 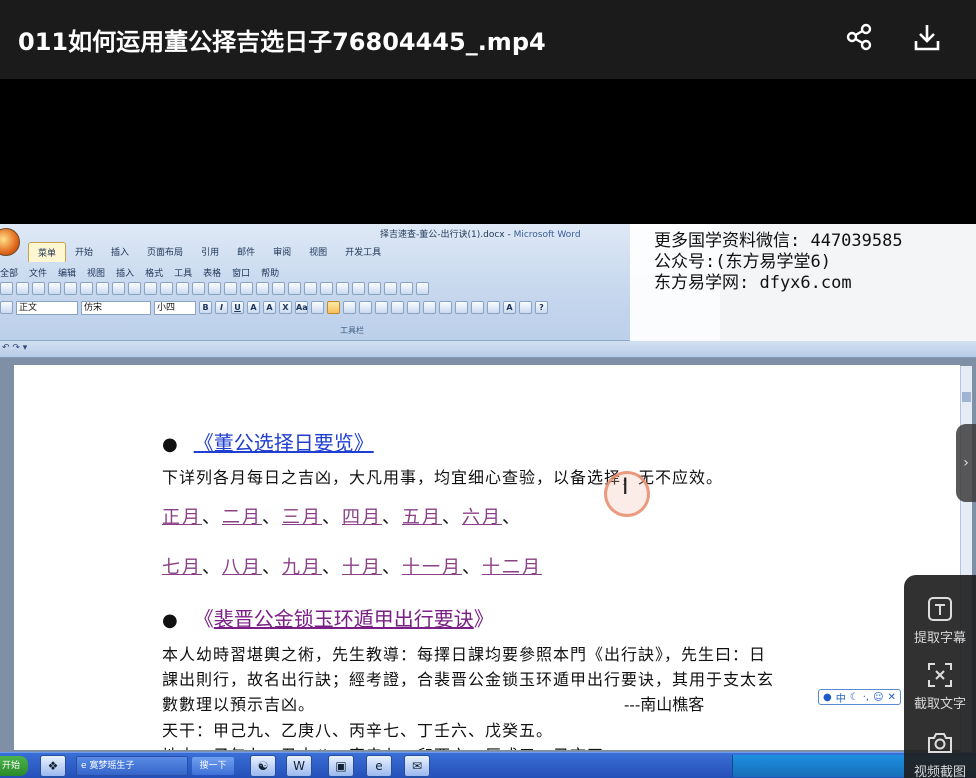 I want to click on scroll-thumb, so click(x=966, y=397).